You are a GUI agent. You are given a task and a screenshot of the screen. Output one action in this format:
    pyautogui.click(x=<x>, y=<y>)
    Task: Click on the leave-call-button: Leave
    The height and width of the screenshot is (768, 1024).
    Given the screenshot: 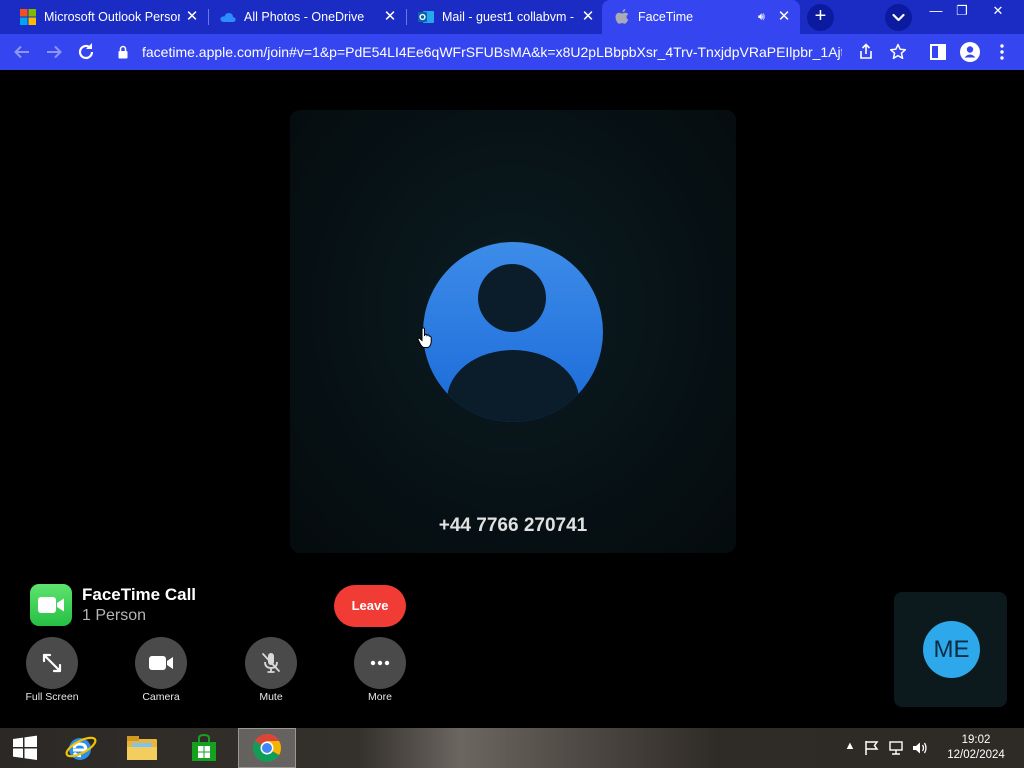 What is the action you would take?
    pyautogui.click(x=370, y=606)
    